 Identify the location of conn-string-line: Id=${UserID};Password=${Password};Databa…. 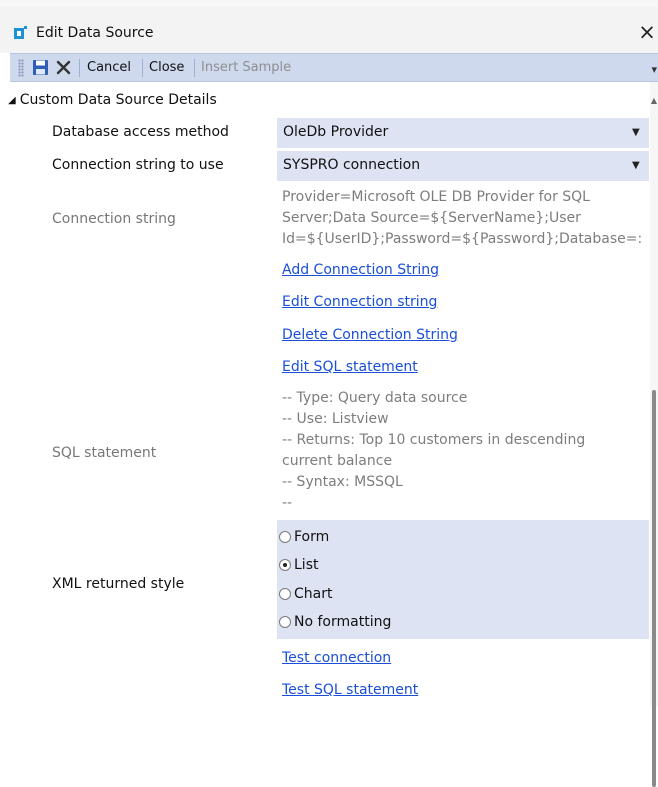
(462, 239).